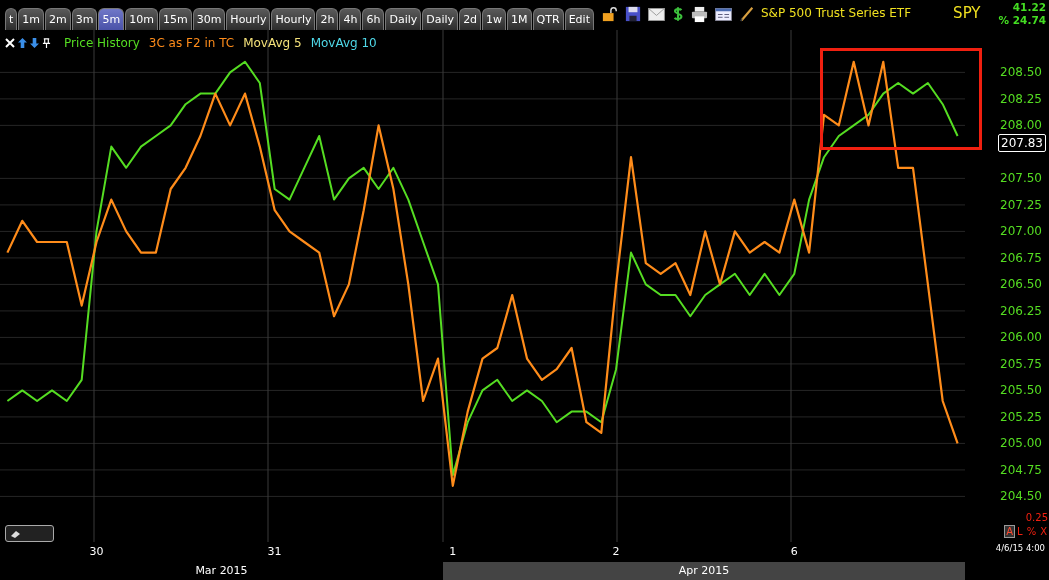 The image size is (1049, 580). What do you see at coordinates (1021, 204) in the screenshot?
I see `axis-label: 207.25` at bounding box center [1021, 204].